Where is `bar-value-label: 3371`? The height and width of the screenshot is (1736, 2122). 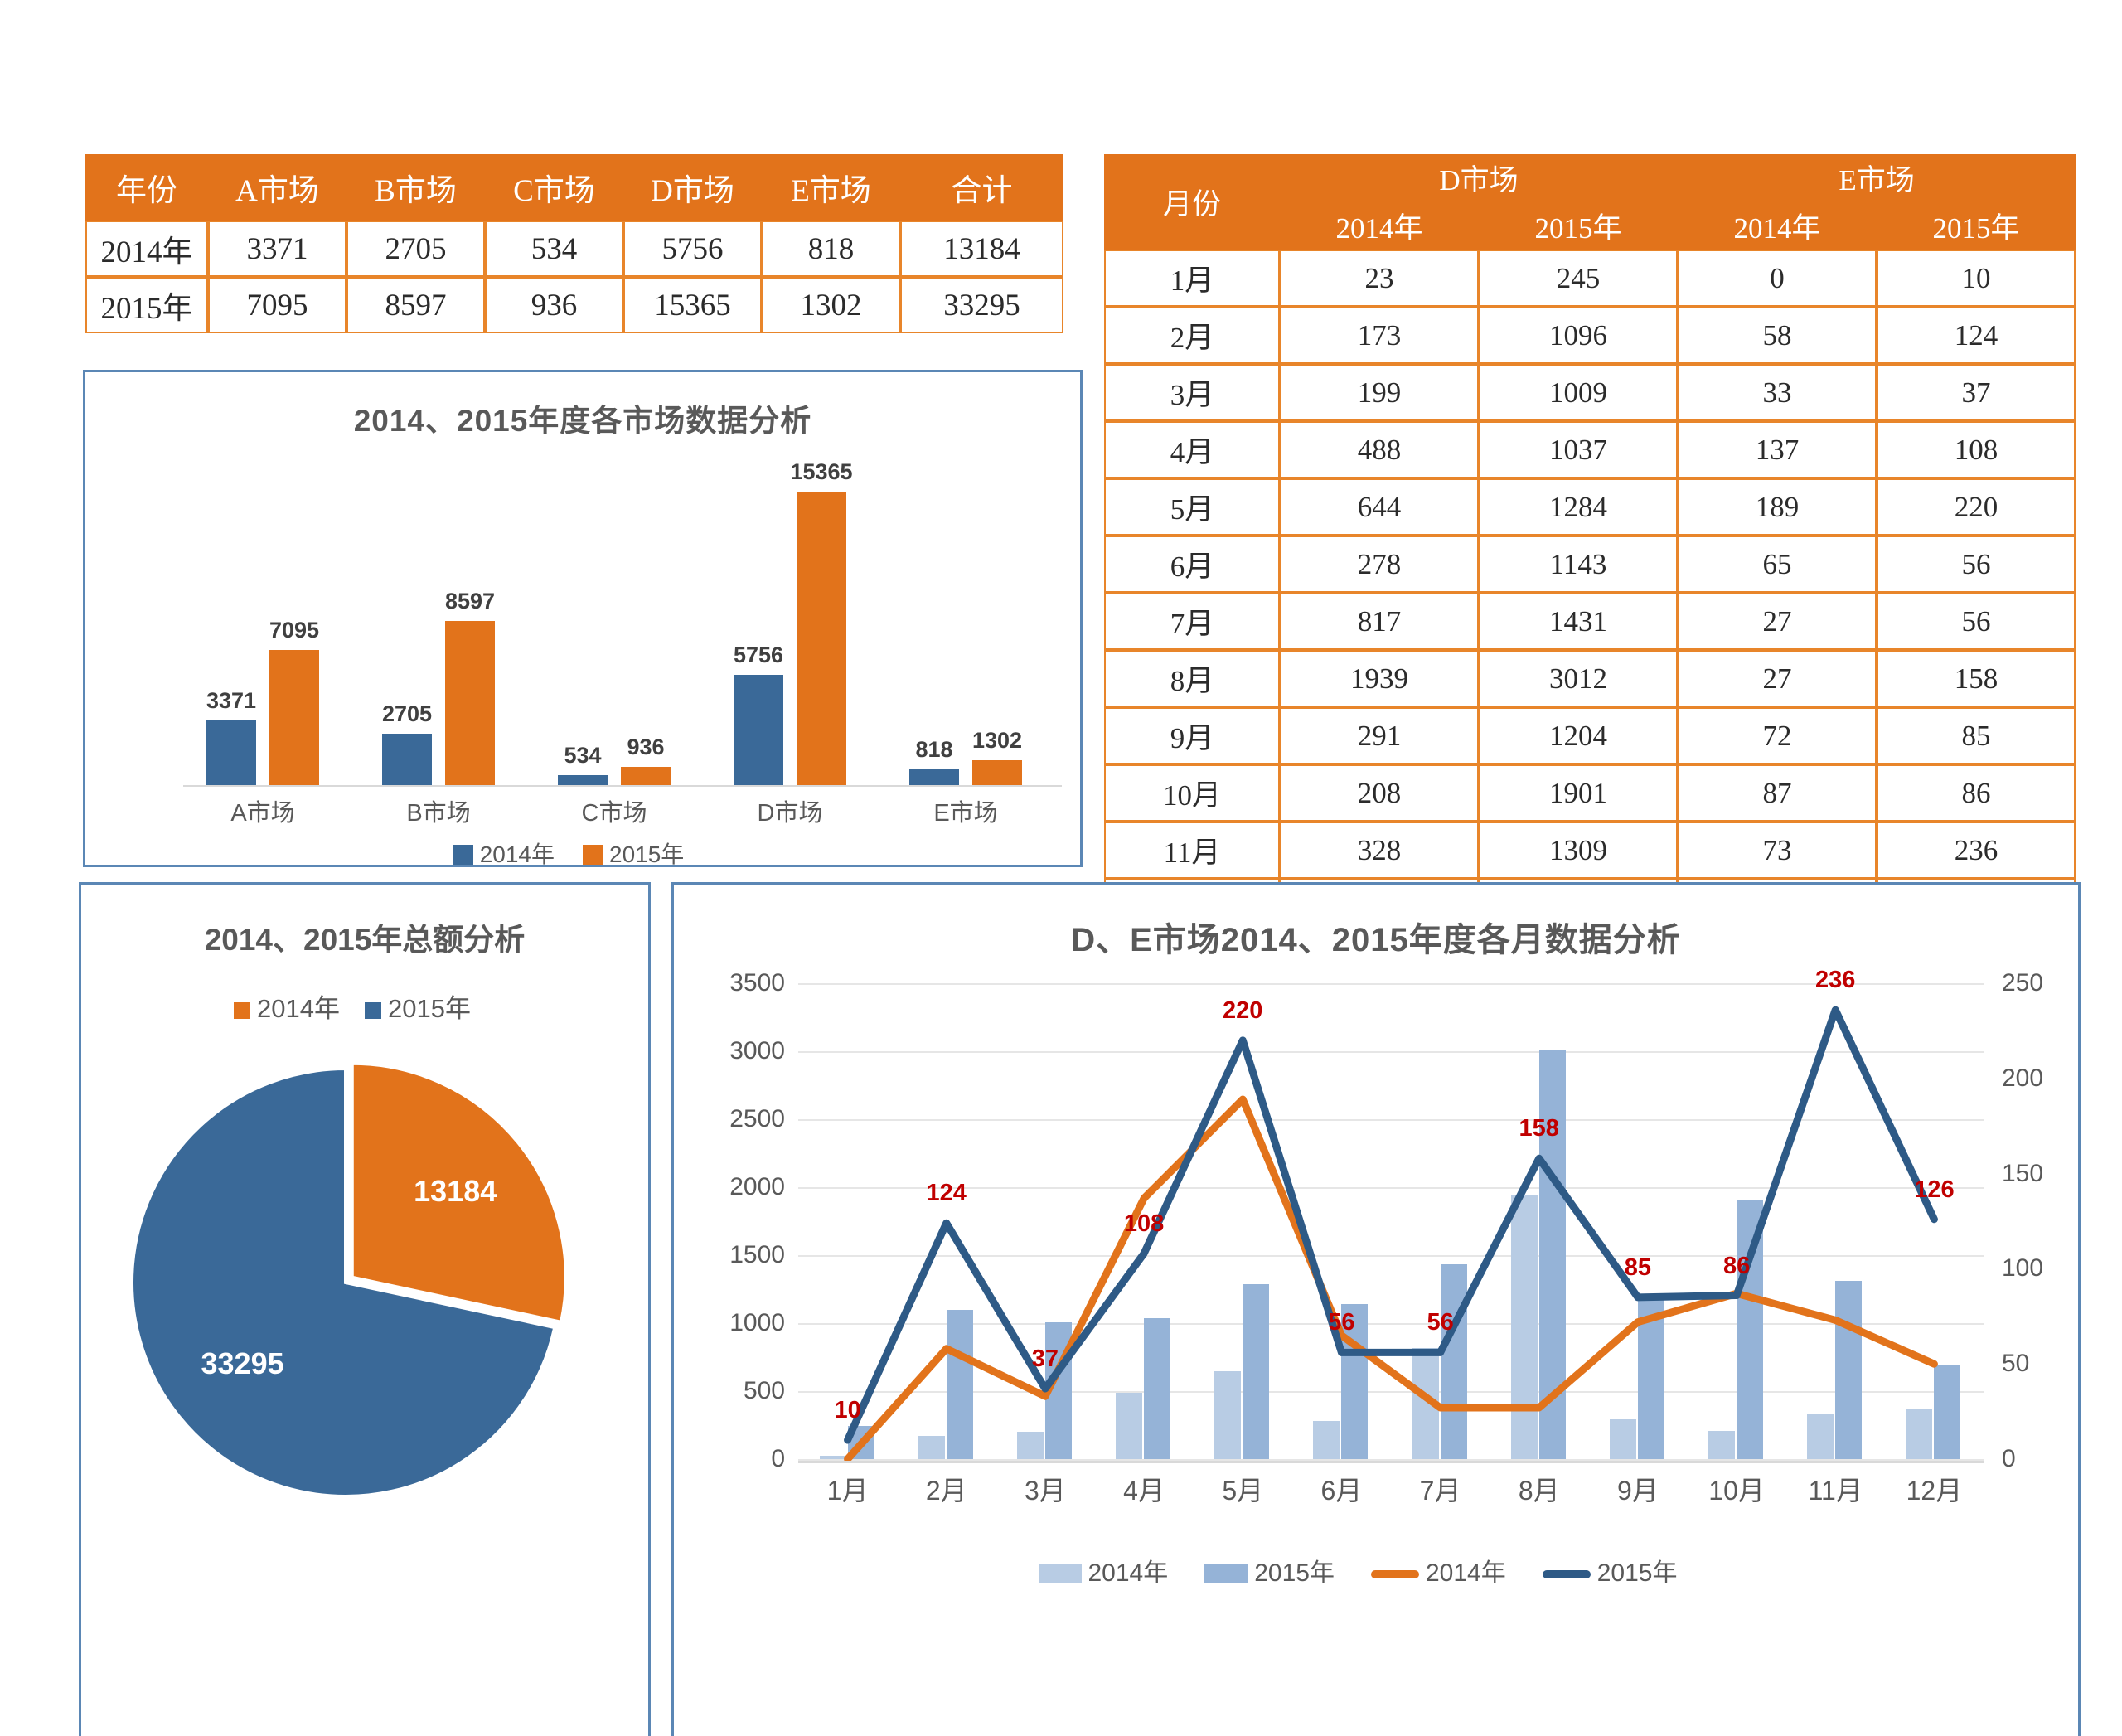
bar-value-label: 3371 is located at coordinates (231, 701).